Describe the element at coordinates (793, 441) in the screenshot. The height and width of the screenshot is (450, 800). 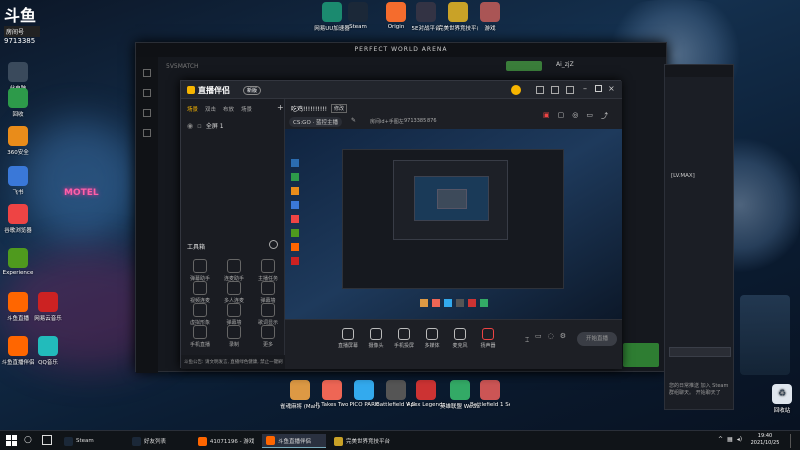
I see `show-desktop-button` at that location.